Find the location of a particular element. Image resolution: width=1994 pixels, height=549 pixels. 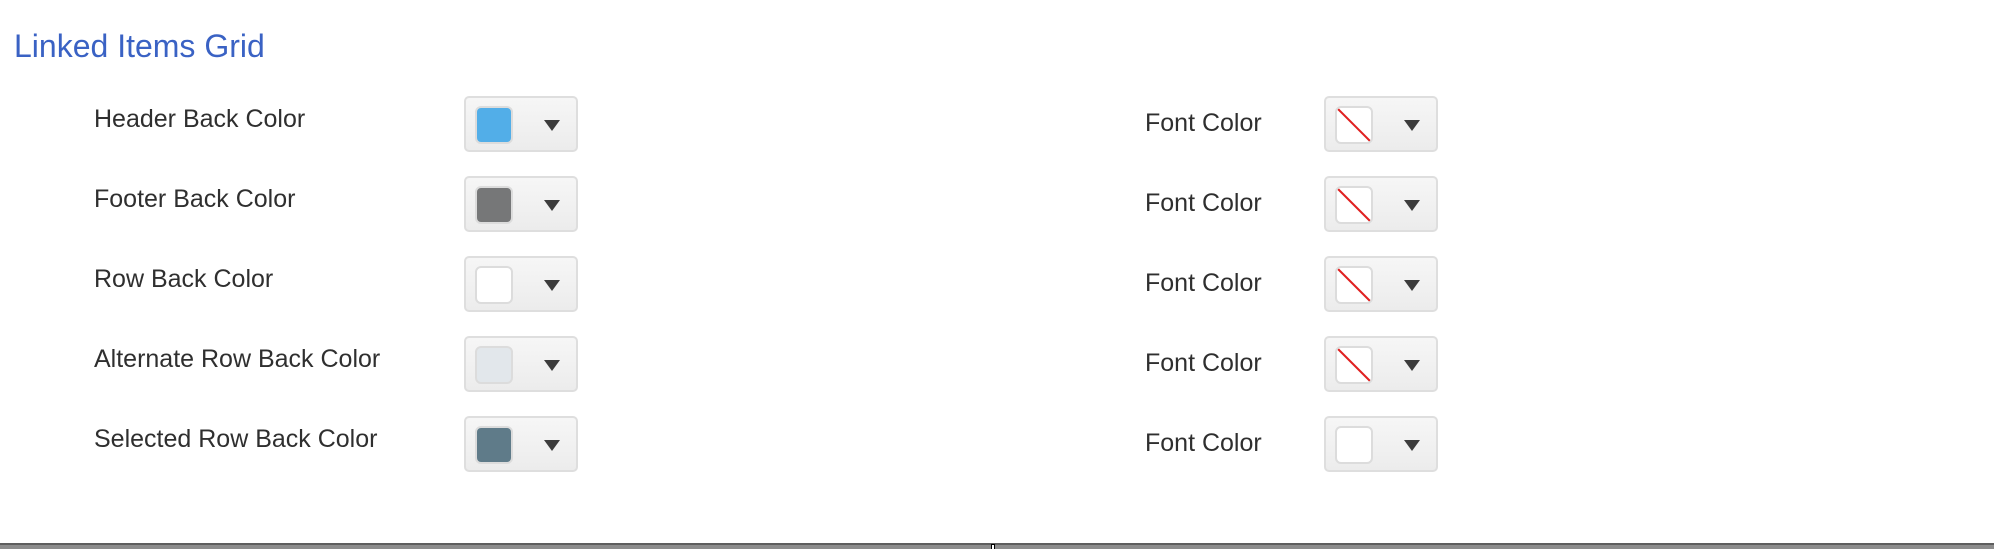

row-back-color-label: Row Back Color is located at coordinates (184, 279).